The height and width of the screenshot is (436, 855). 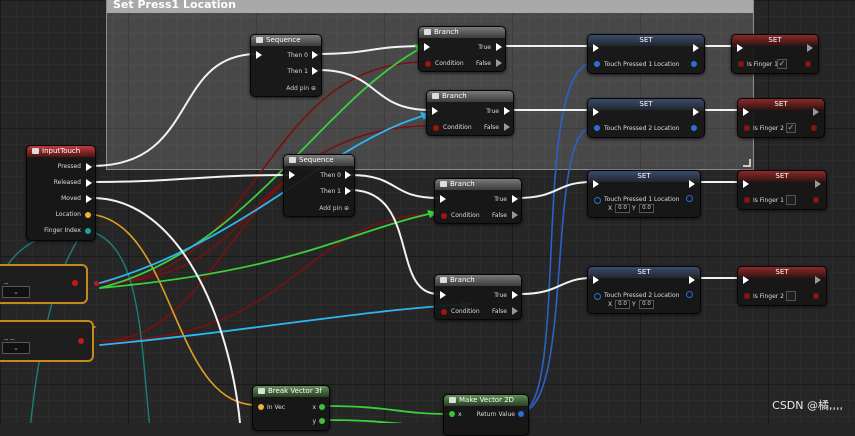 What do you see at coordinates (478, 297) in the screenshot?
I see `branch-node-4: Branch True Condition False` at bounding box center [478, 297].